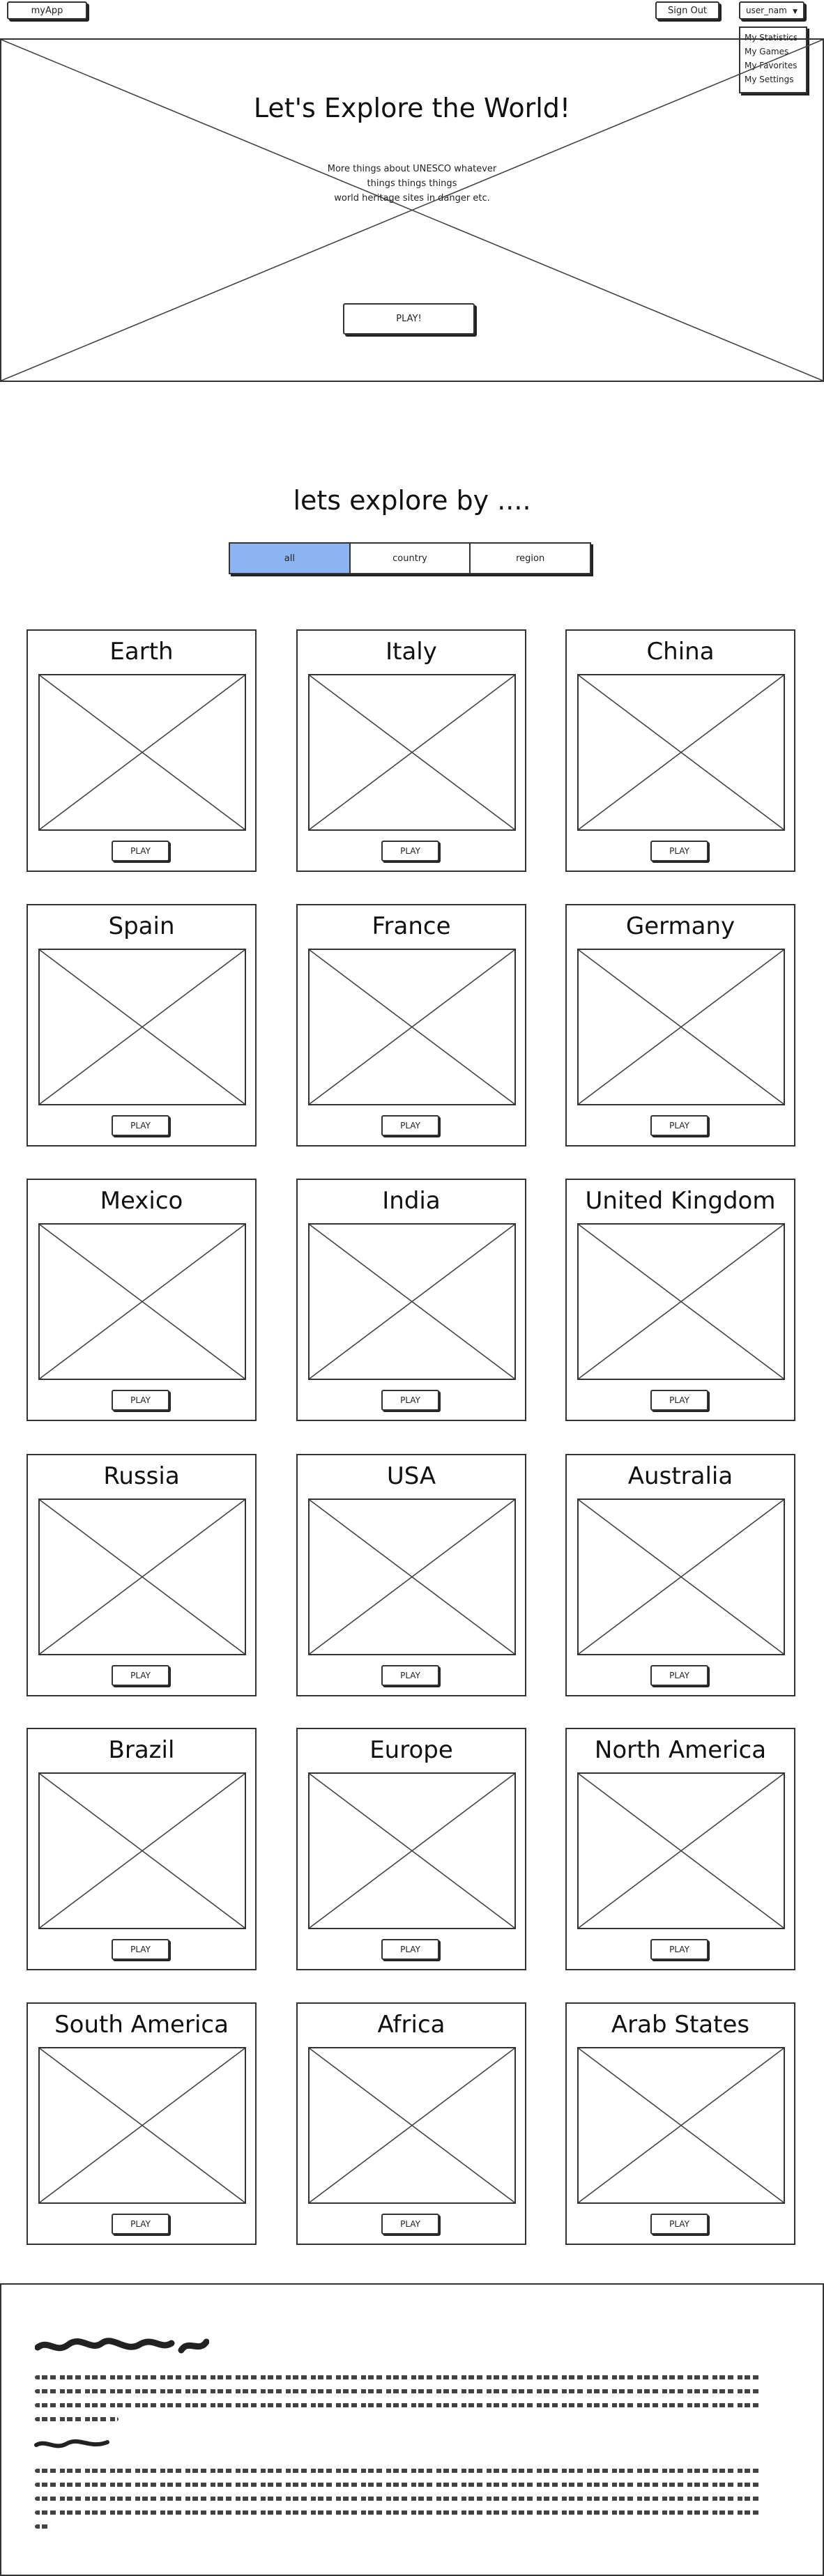 The width and height of the screenshot is (824, 2576). I want to click on hero-description-line: things things things, so click(412, 184).